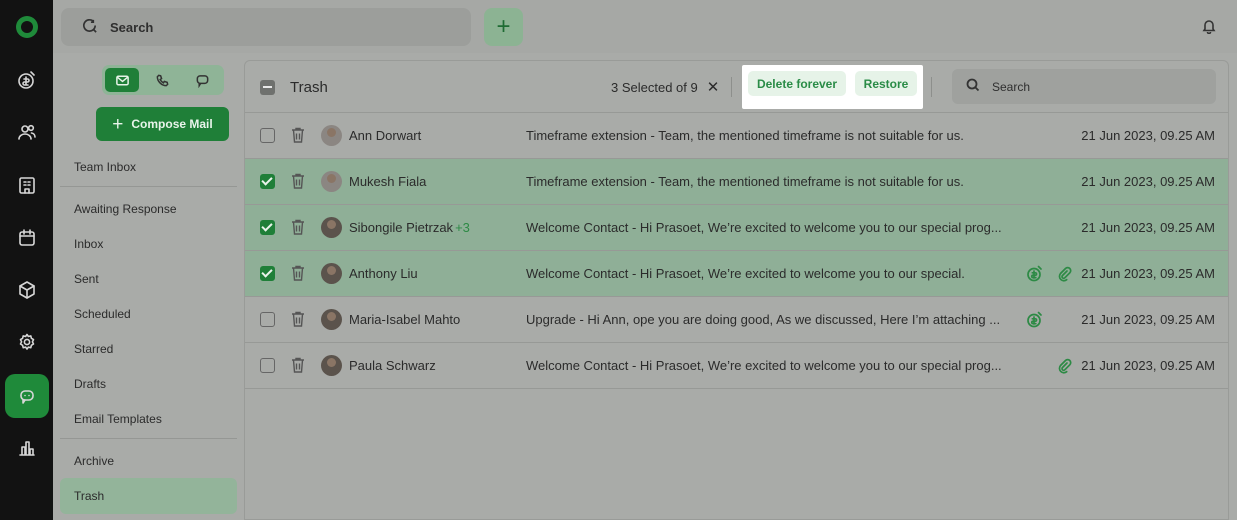  I want to click on panel-search-input: Search, so click(1084, 86).